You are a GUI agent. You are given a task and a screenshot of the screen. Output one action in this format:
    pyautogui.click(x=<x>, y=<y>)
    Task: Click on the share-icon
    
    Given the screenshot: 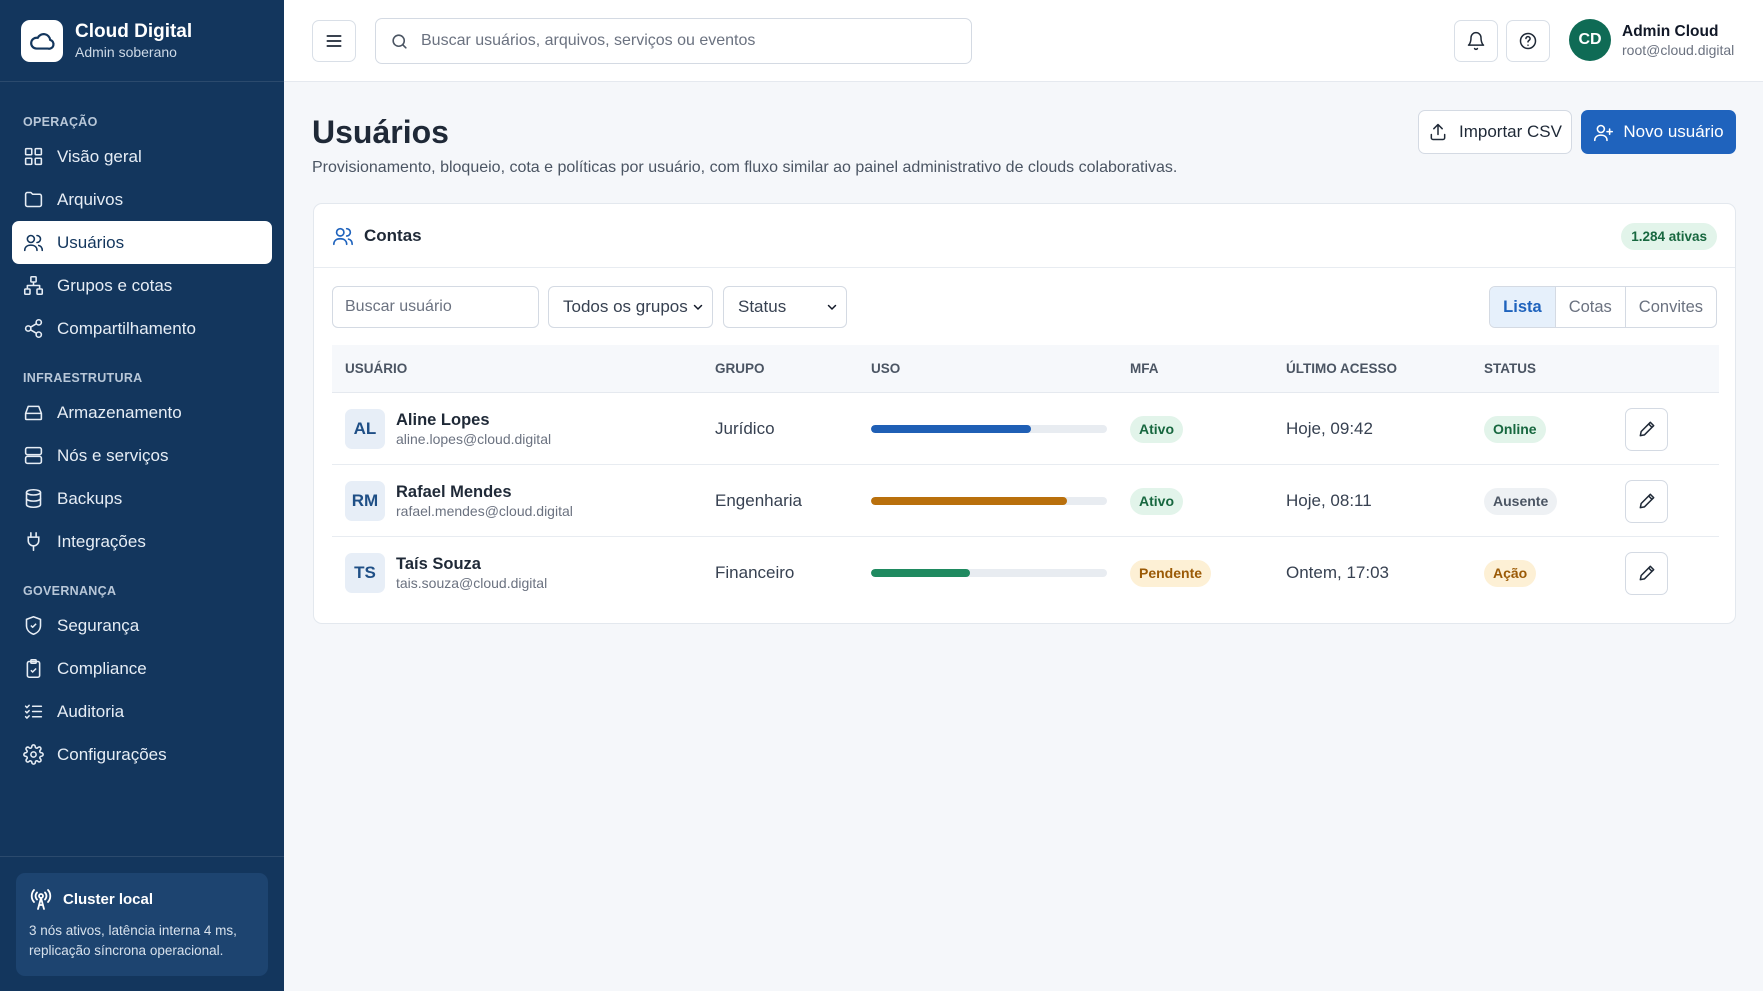 What is the action you would take?
    pyautogui.click(x=33, y=328)
    